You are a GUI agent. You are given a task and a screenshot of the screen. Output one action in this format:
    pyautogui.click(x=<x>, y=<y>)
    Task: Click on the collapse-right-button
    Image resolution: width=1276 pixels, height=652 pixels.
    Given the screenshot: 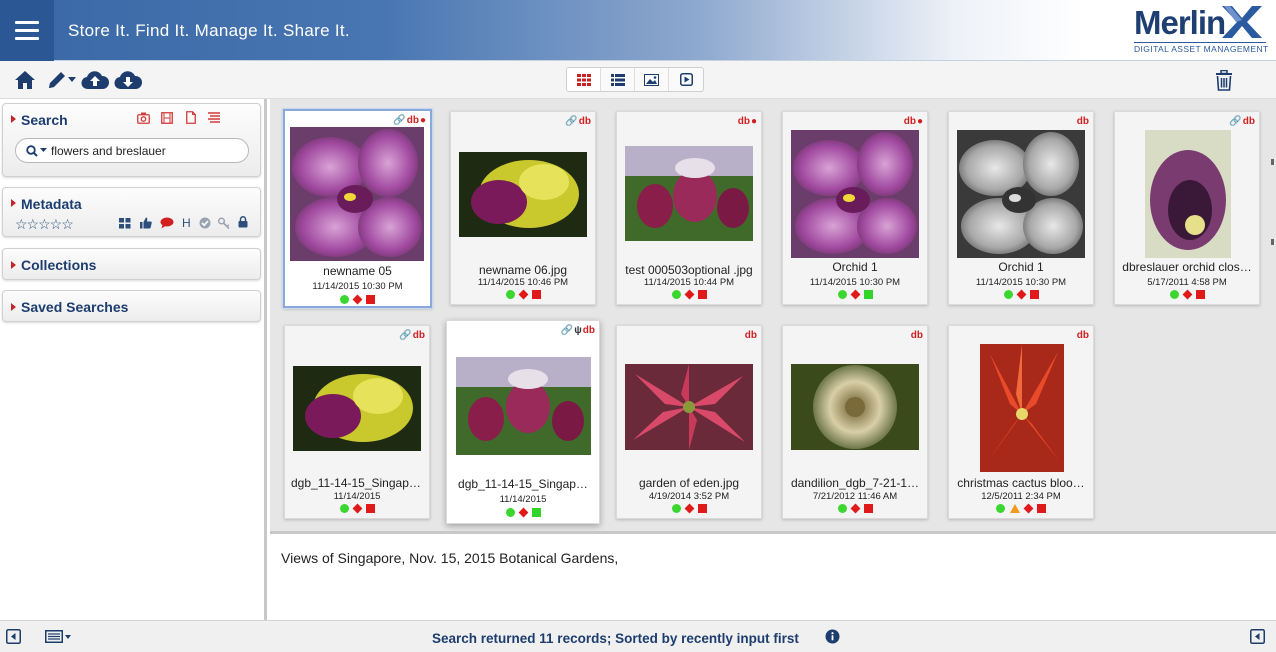 What is the action you would take?
    pyautogui.click(x=1257, y=639)
    